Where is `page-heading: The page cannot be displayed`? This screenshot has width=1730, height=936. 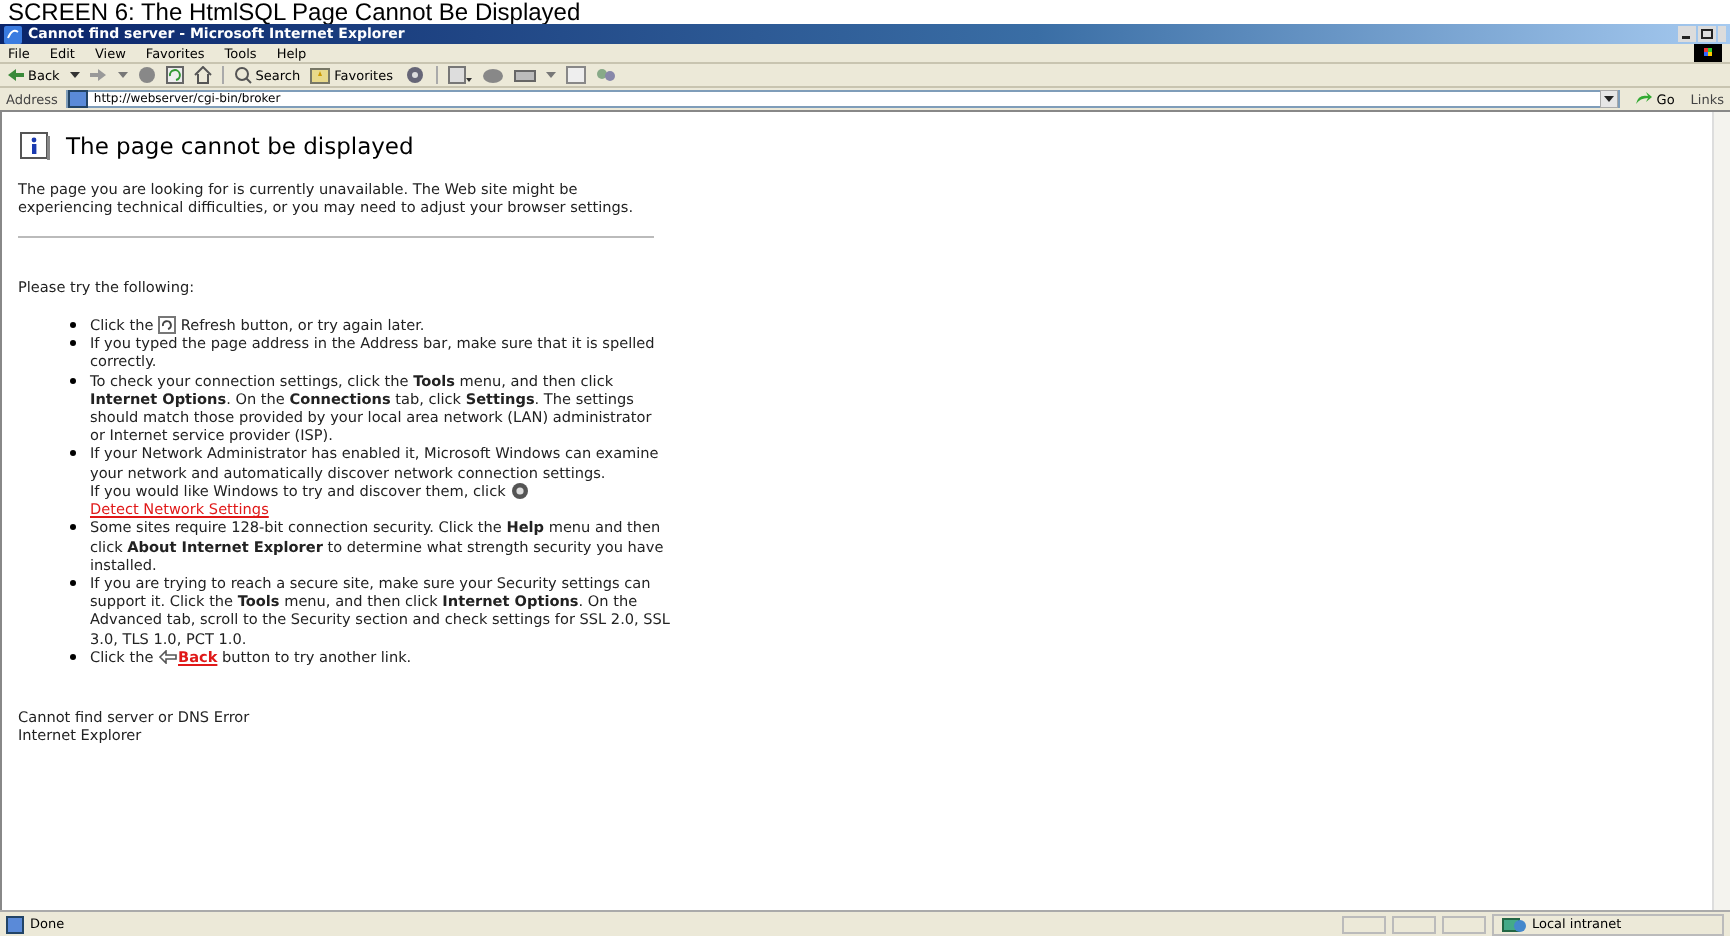 page-heading: The page cannot be displayed is located at coordinates (240, 146).